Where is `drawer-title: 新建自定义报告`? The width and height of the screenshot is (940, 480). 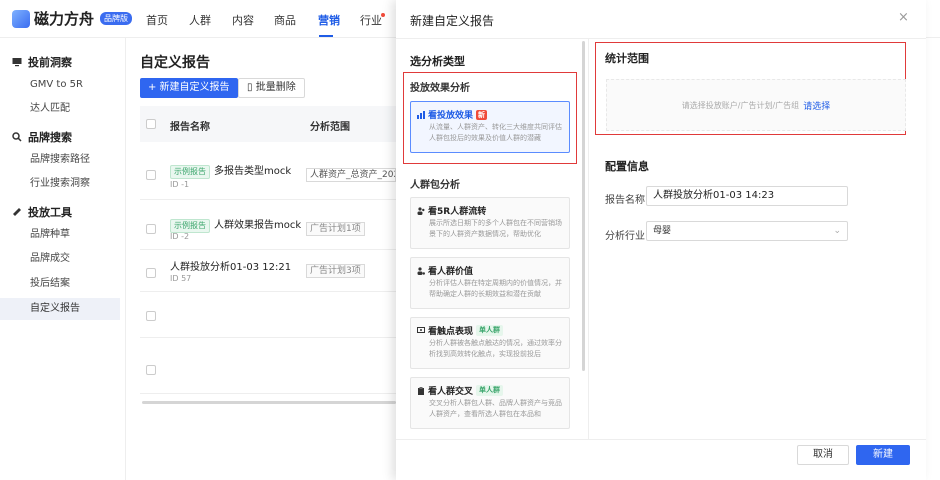
drawer-title: 新建自定义报告 is located at coordinates (452, 21).